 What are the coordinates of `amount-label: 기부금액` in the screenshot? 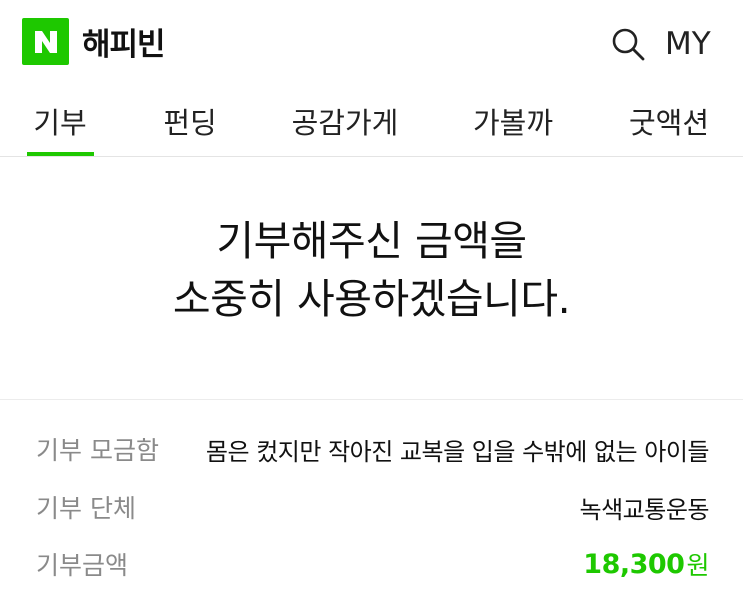 It's located at (82, 565).